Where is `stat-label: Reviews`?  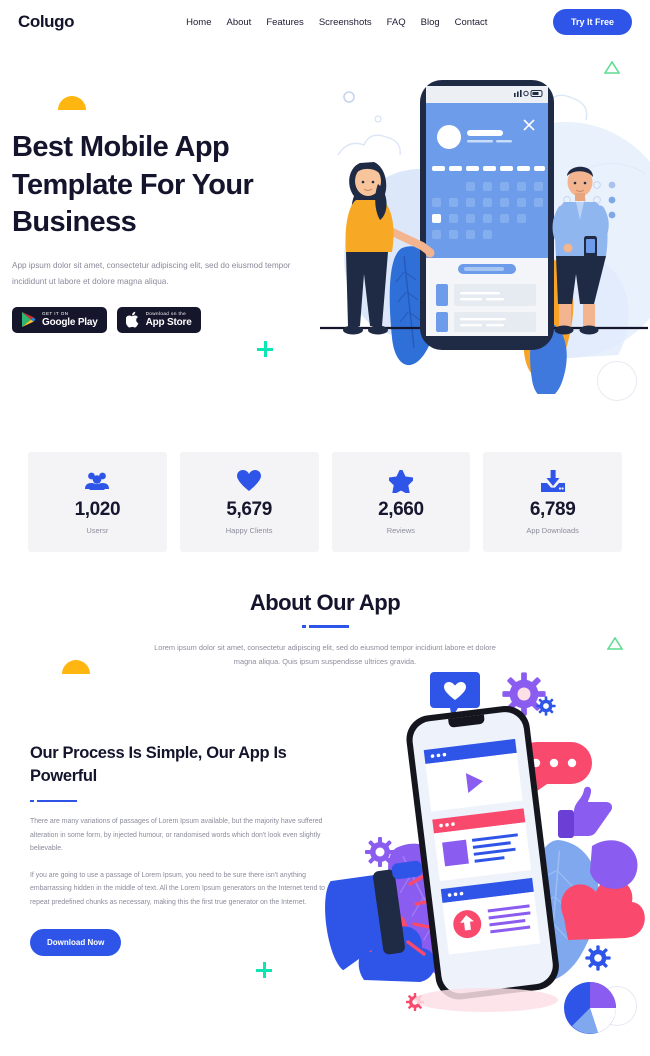 stat-label: Reviews is located at coordinates (401, 530).